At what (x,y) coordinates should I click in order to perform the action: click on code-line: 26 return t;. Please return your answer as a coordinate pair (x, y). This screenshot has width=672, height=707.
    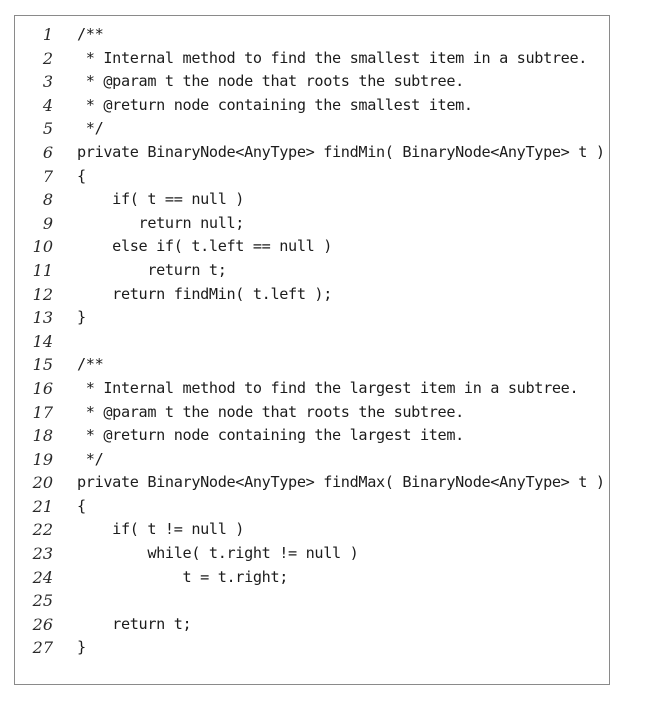
    Looking at the image, I should click on (312, 625).